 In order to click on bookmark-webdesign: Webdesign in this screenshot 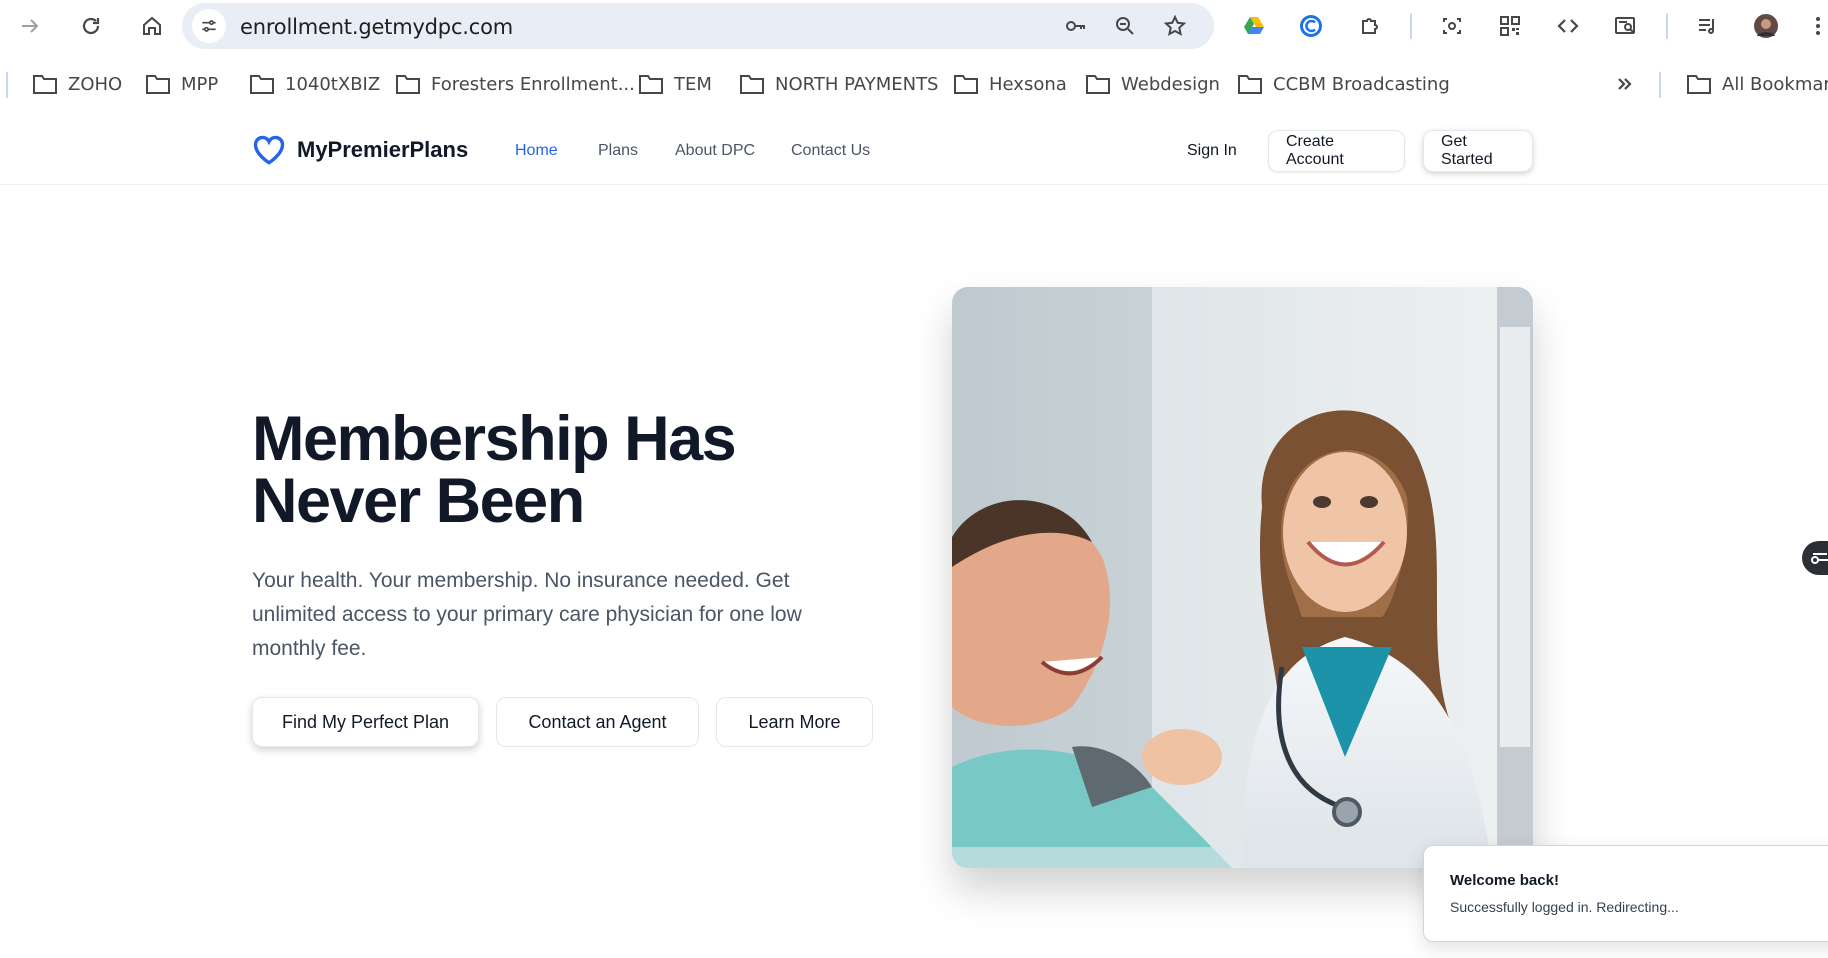, I will do `click(1152, 84)`.